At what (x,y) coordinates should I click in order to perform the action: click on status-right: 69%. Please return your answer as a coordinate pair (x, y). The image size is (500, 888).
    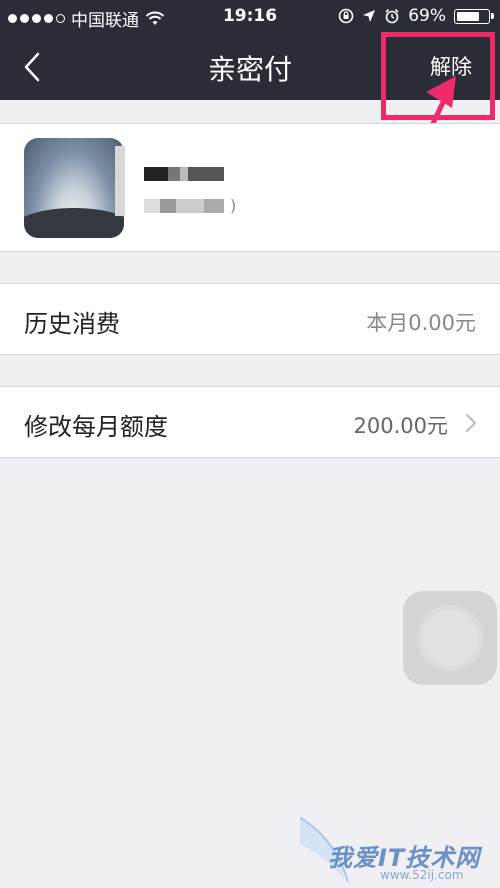
    Looking at the image, I should click on (416, 16).